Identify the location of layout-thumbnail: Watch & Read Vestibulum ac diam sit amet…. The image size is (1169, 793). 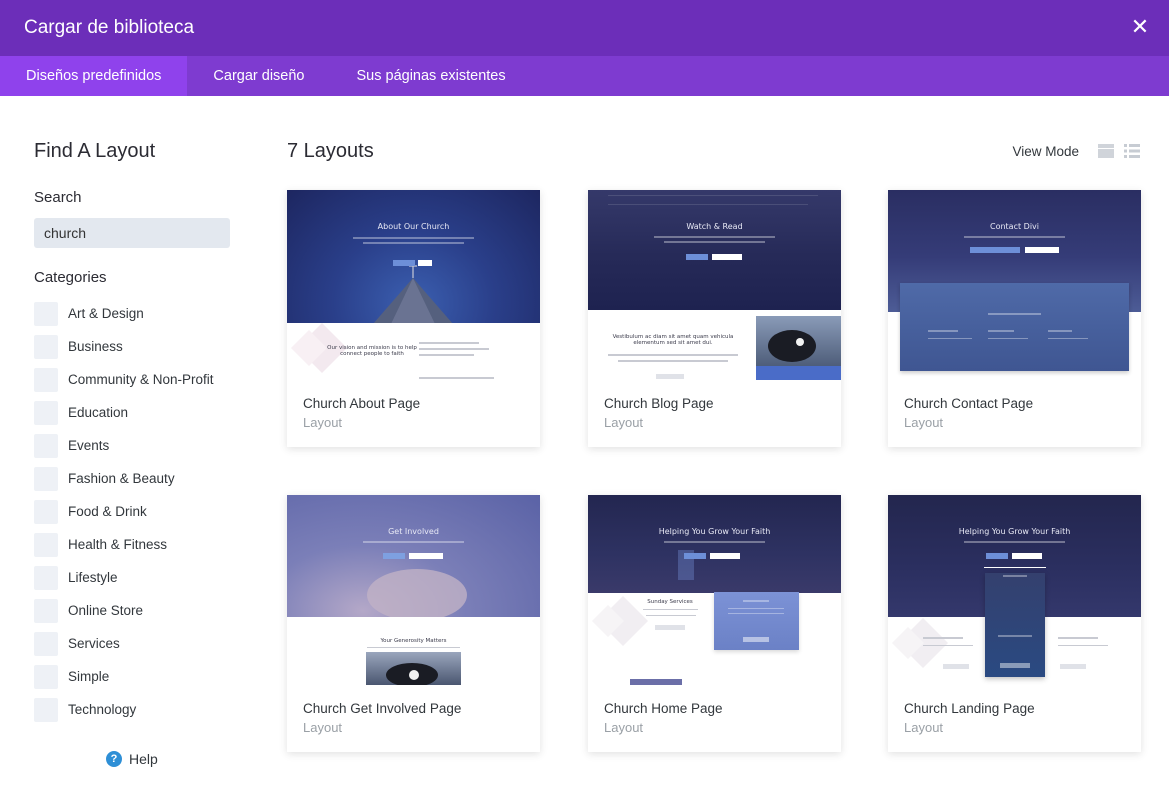
(714, 285).